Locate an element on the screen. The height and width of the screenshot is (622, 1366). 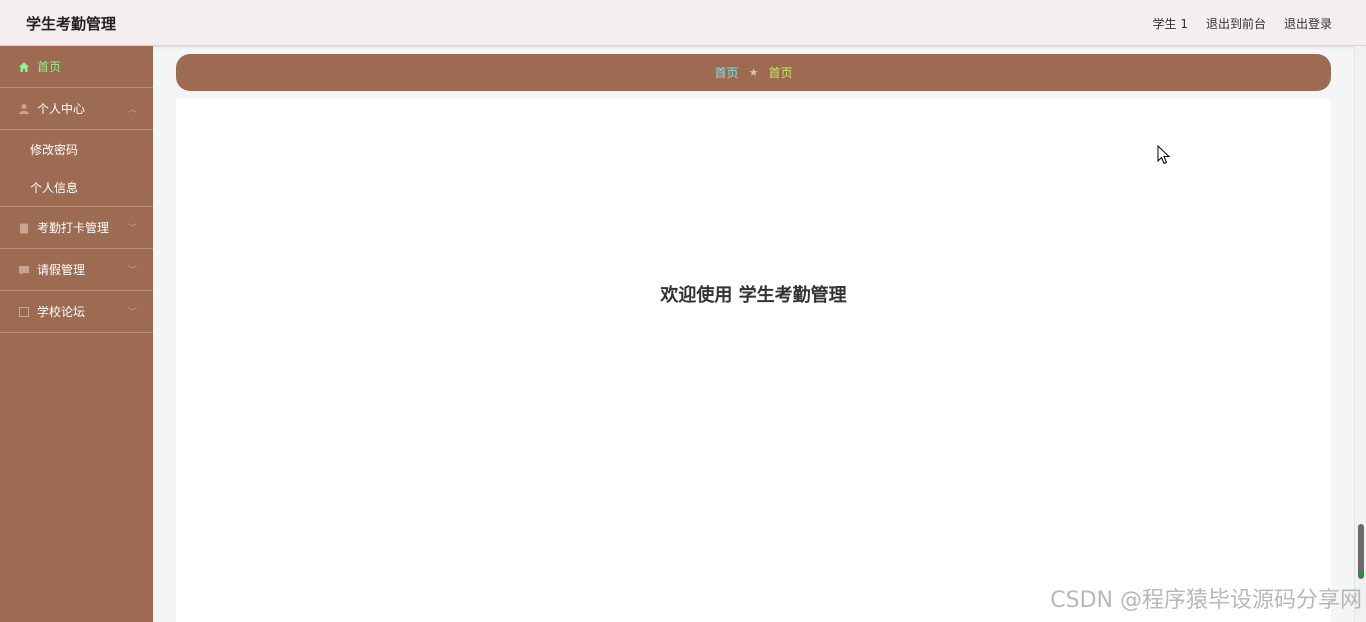
forum-icon is located at coordinates (24, 311).